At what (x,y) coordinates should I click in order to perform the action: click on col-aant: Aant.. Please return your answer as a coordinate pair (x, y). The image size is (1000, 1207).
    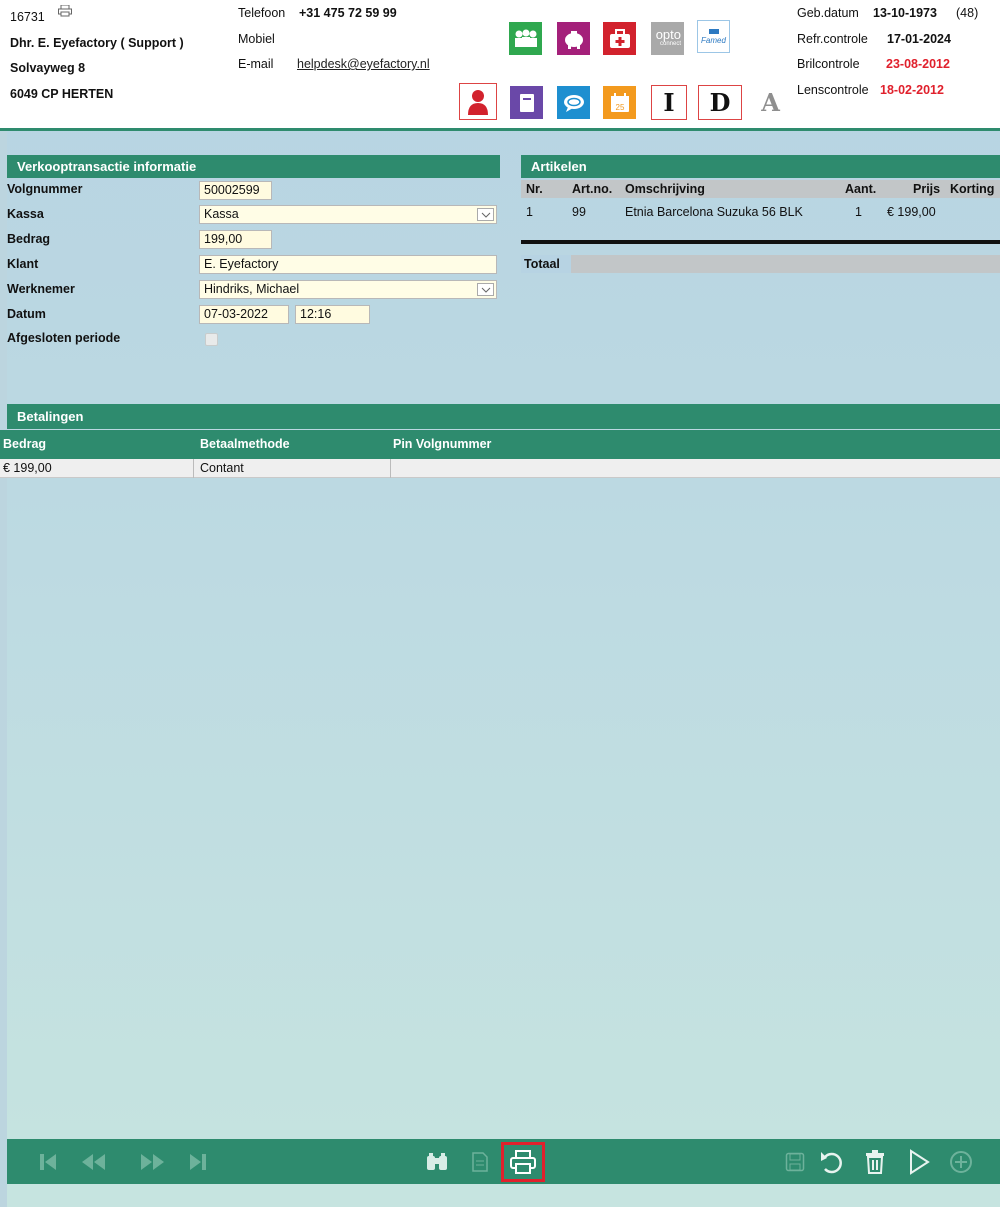
    Looking at the image, I should click on (861, 189).